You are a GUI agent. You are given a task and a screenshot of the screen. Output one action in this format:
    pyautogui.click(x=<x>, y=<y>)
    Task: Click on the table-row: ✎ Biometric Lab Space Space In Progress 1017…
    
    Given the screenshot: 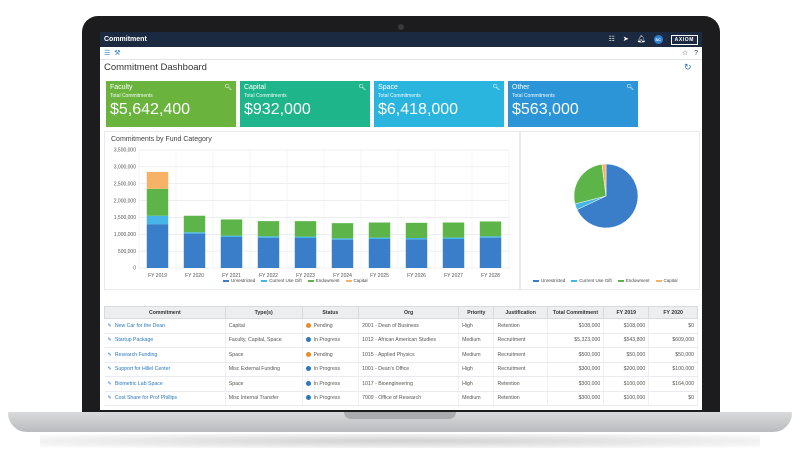 What is the action you would take?
    pyautogui.click(x=401, y=384)
    